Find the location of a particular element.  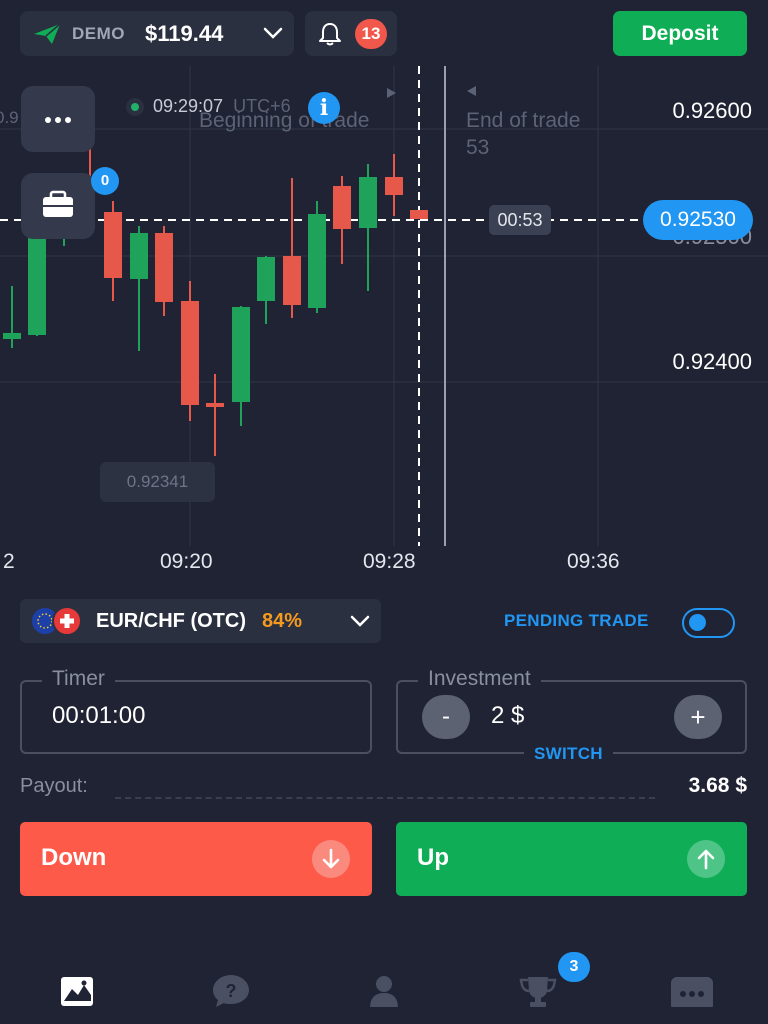

trophy-icon is located at coordinates (538, 985).